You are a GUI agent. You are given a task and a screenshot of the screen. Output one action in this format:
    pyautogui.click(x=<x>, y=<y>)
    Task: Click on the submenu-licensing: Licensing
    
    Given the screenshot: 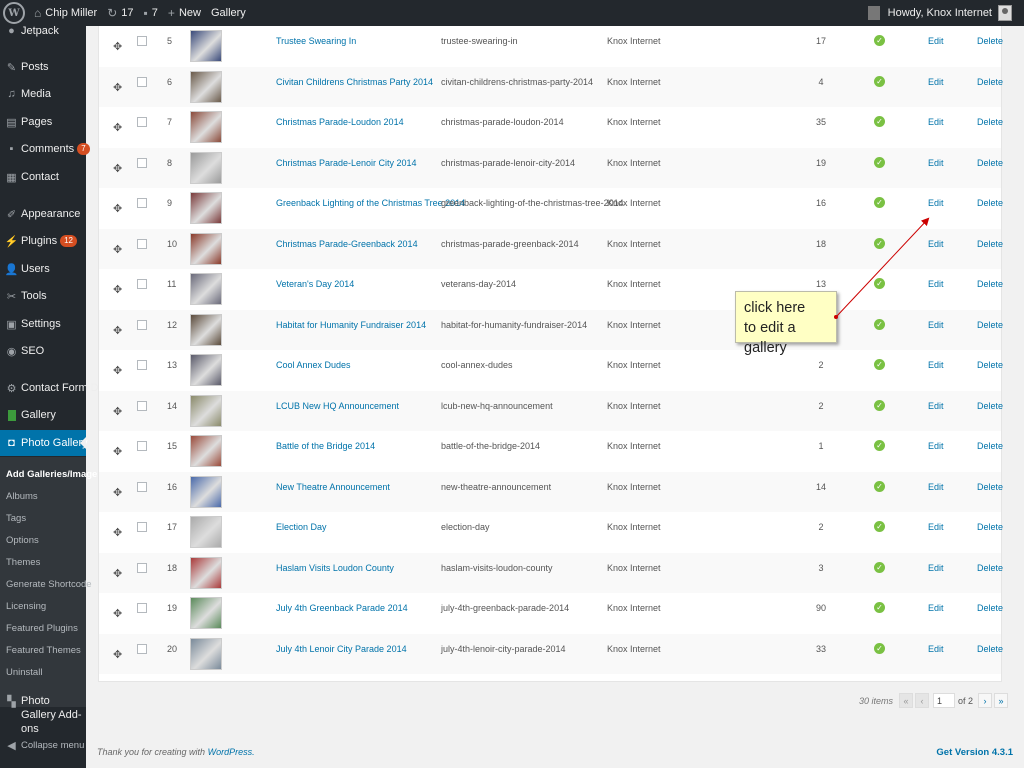 What is the action you would take?
    pyautogui.click(x=26, y=606)
    